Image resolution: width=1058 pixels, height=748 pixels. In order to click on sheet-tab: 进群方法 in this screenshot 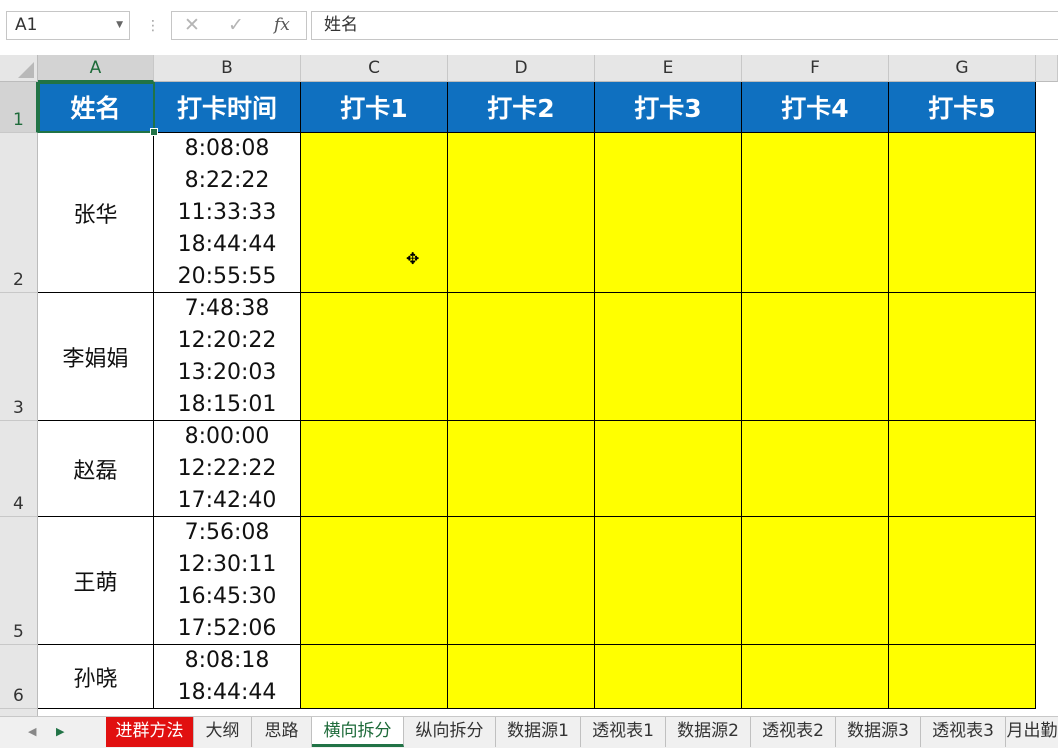, I will do `click(150, 732)`.